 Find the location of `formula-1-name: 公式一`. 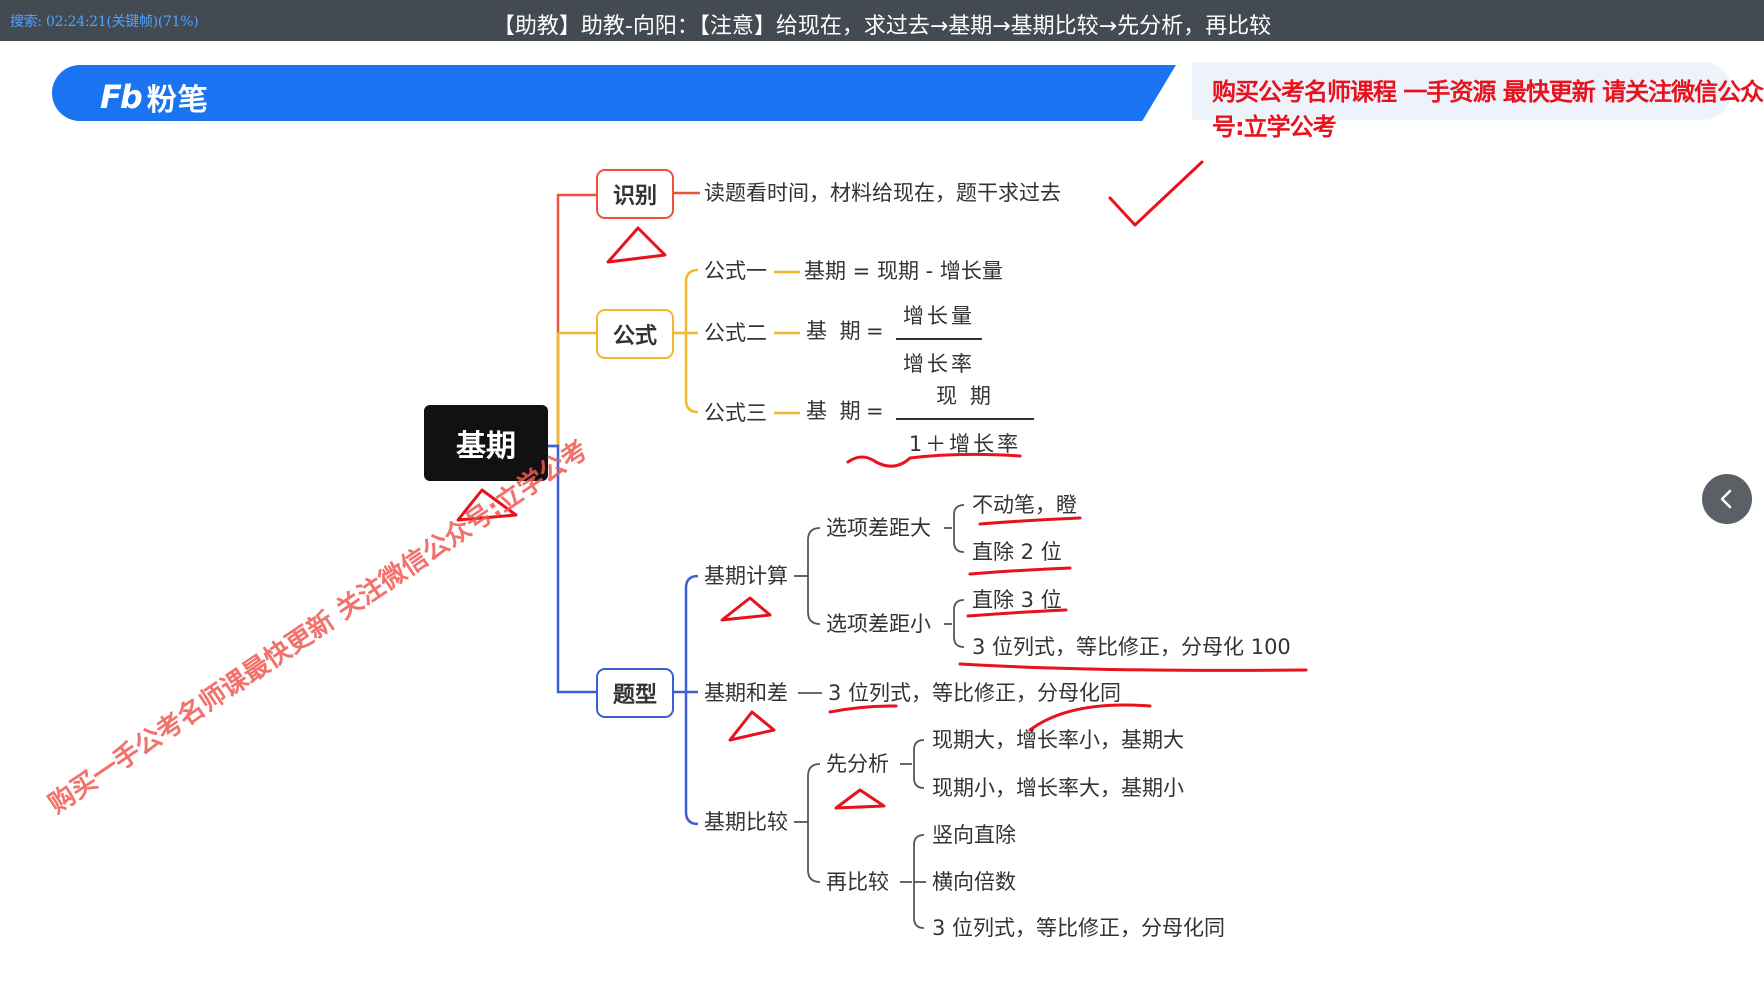

formula-1-name: 公式一 is located at coordinates (735, 271).